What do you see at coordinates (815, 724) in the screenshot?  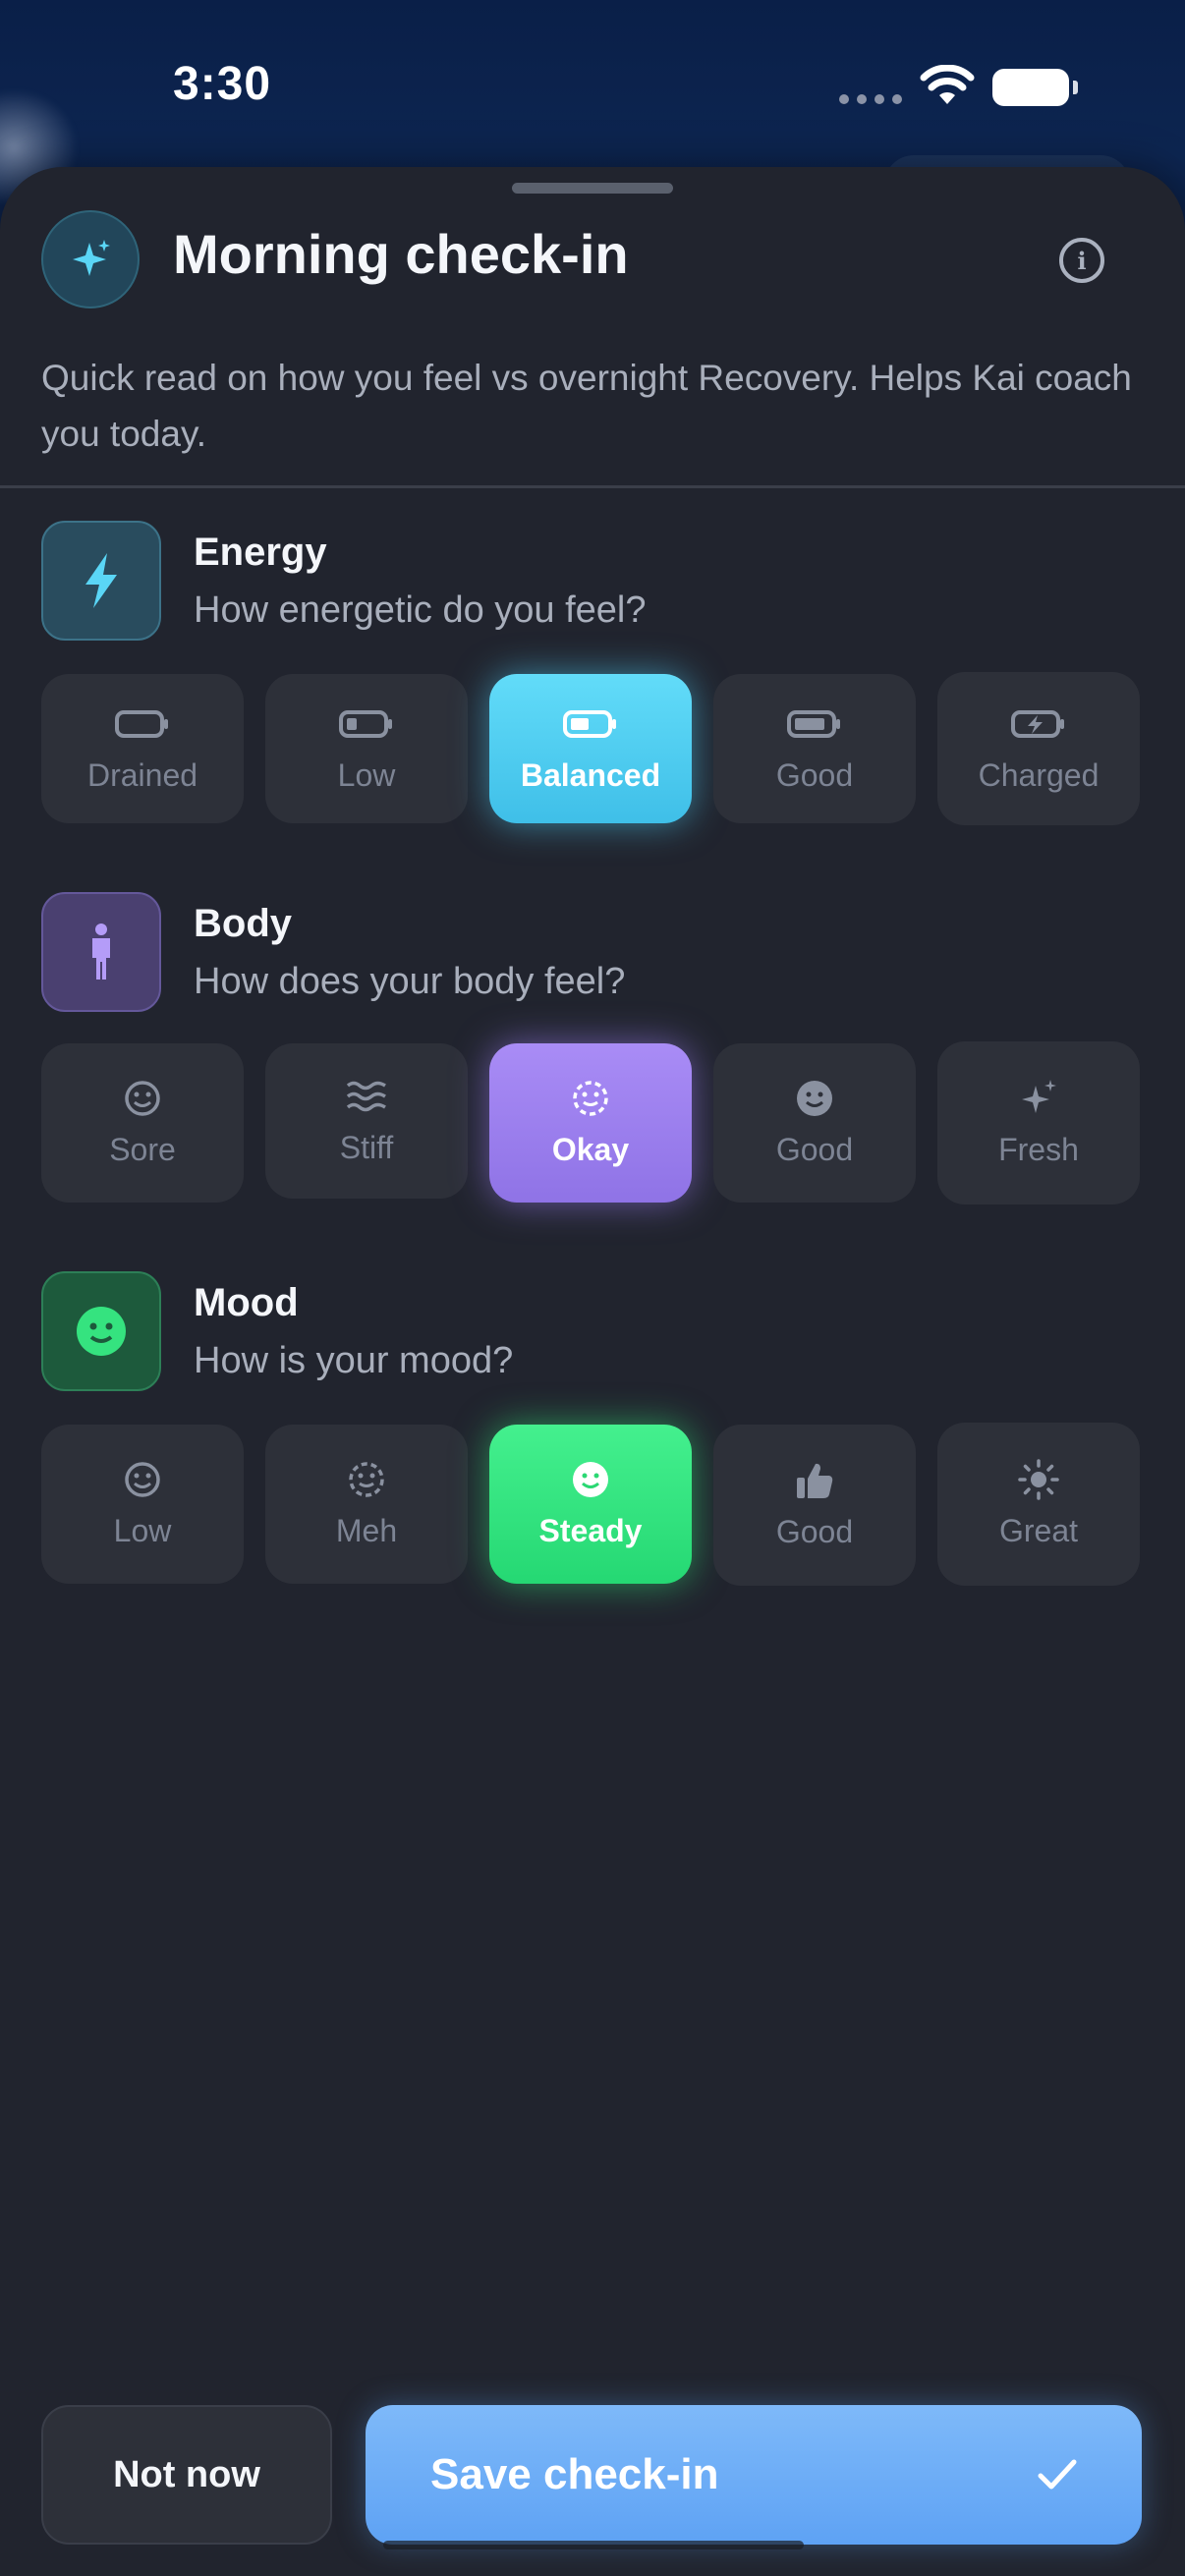 I see `battery-high-icon` at bounding box center [815, 724].